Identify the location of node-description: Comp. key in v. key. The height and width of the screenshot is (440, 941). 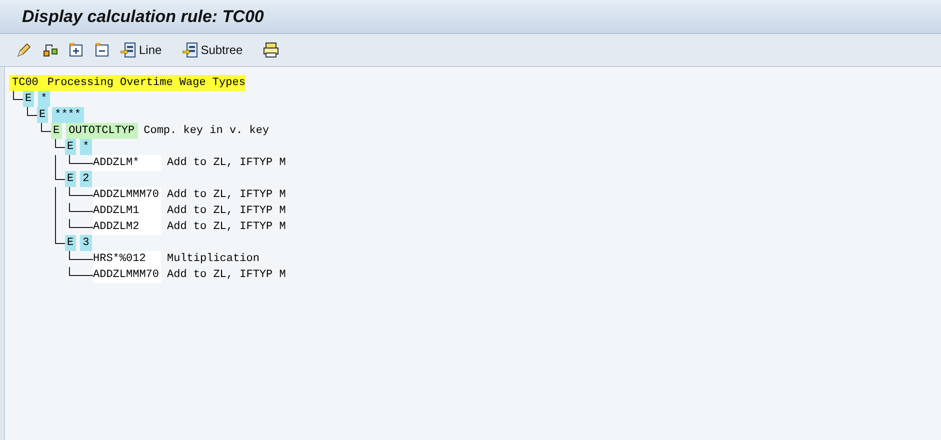
(207, 131).